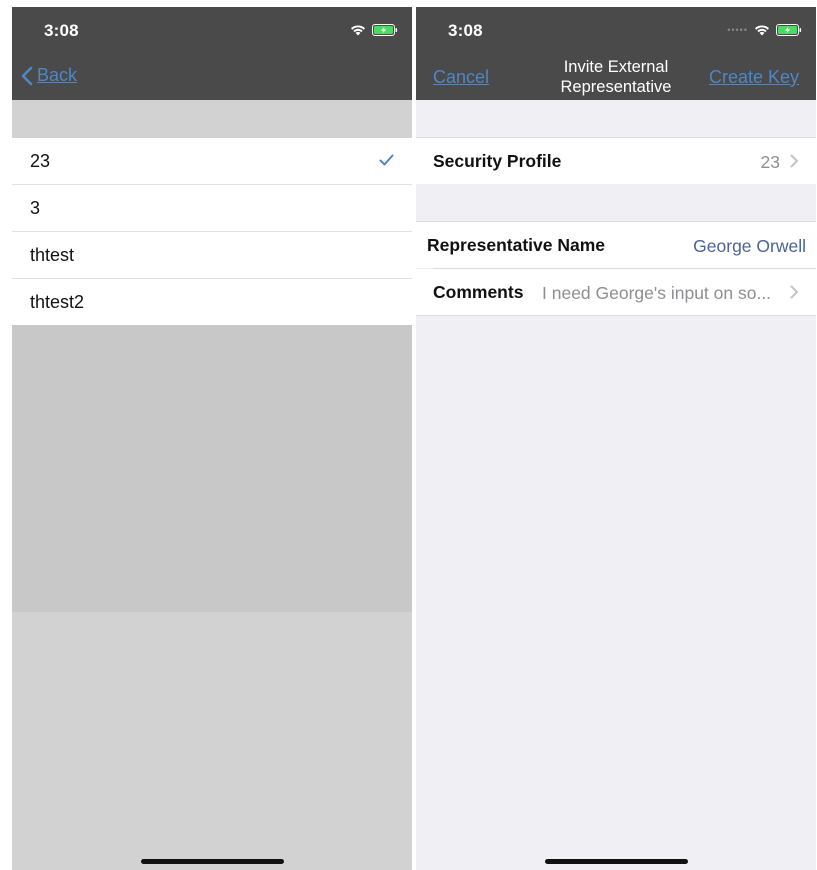 The image size is (817, 870). What do you see at coordinates (616, 31) in the screenshot?
I see `status-bar: 3:08 •••••` at bounding box center [616, 31].